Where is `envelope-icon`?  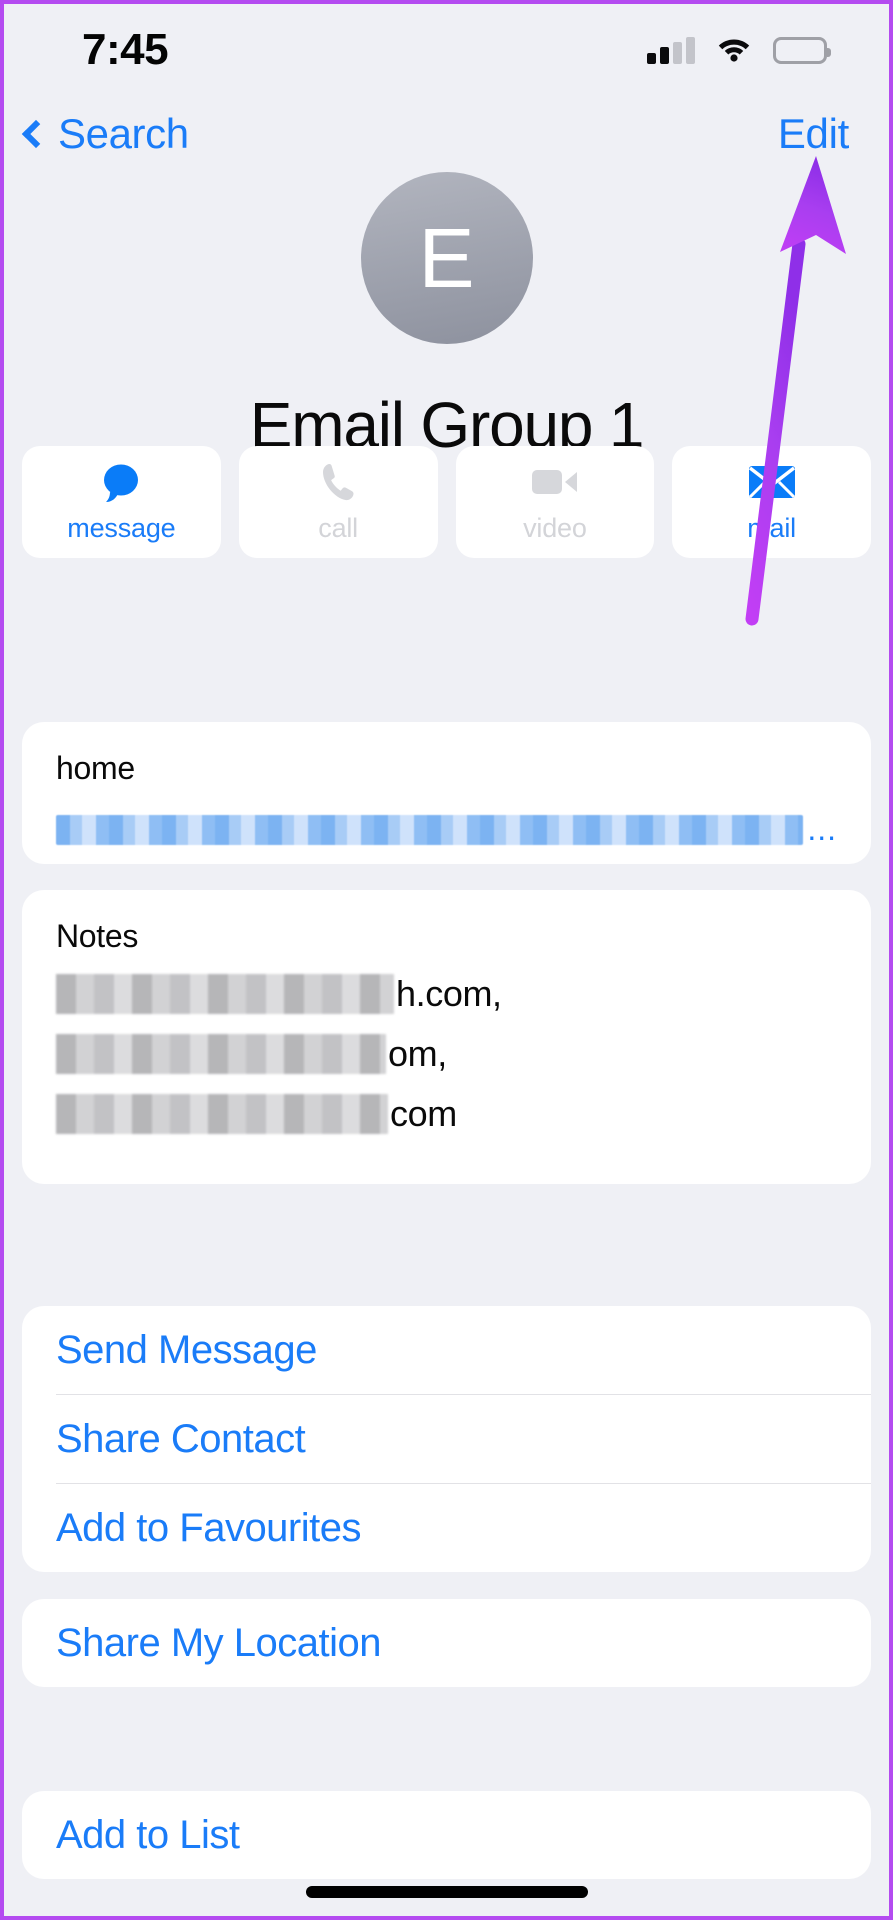 envelope-icon is located at coordinates (772, 482).